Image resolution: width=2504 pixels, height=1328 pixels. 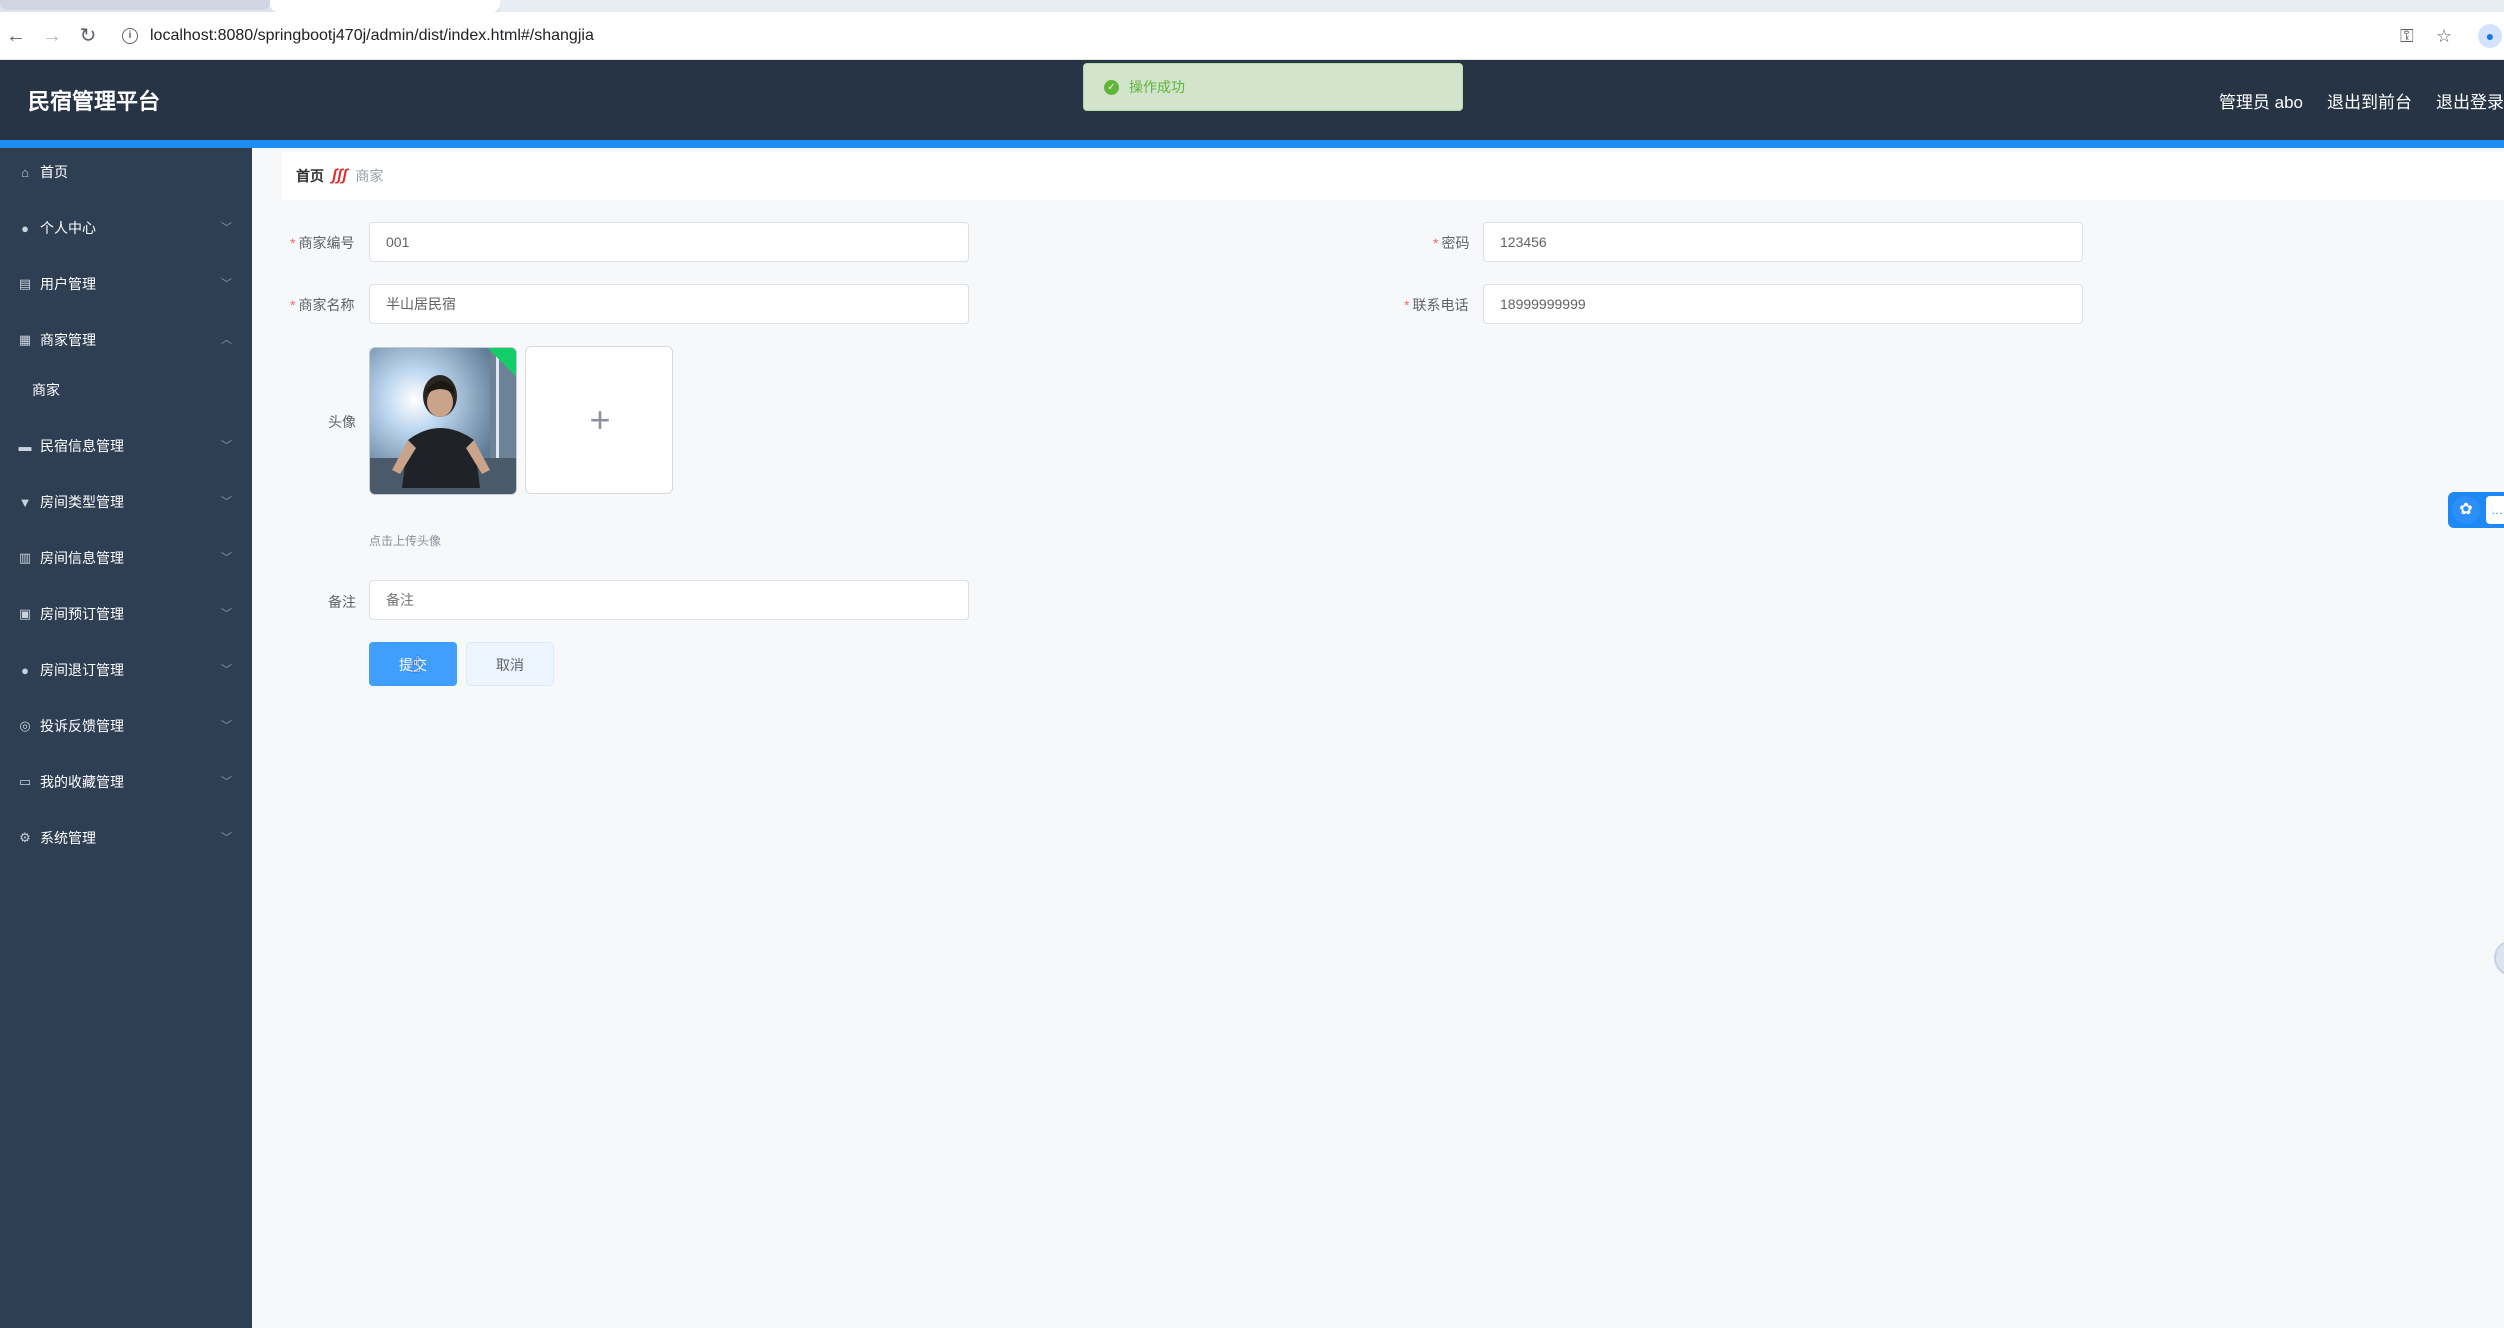 I want to click on remark-input, so click(x=669, y=600).